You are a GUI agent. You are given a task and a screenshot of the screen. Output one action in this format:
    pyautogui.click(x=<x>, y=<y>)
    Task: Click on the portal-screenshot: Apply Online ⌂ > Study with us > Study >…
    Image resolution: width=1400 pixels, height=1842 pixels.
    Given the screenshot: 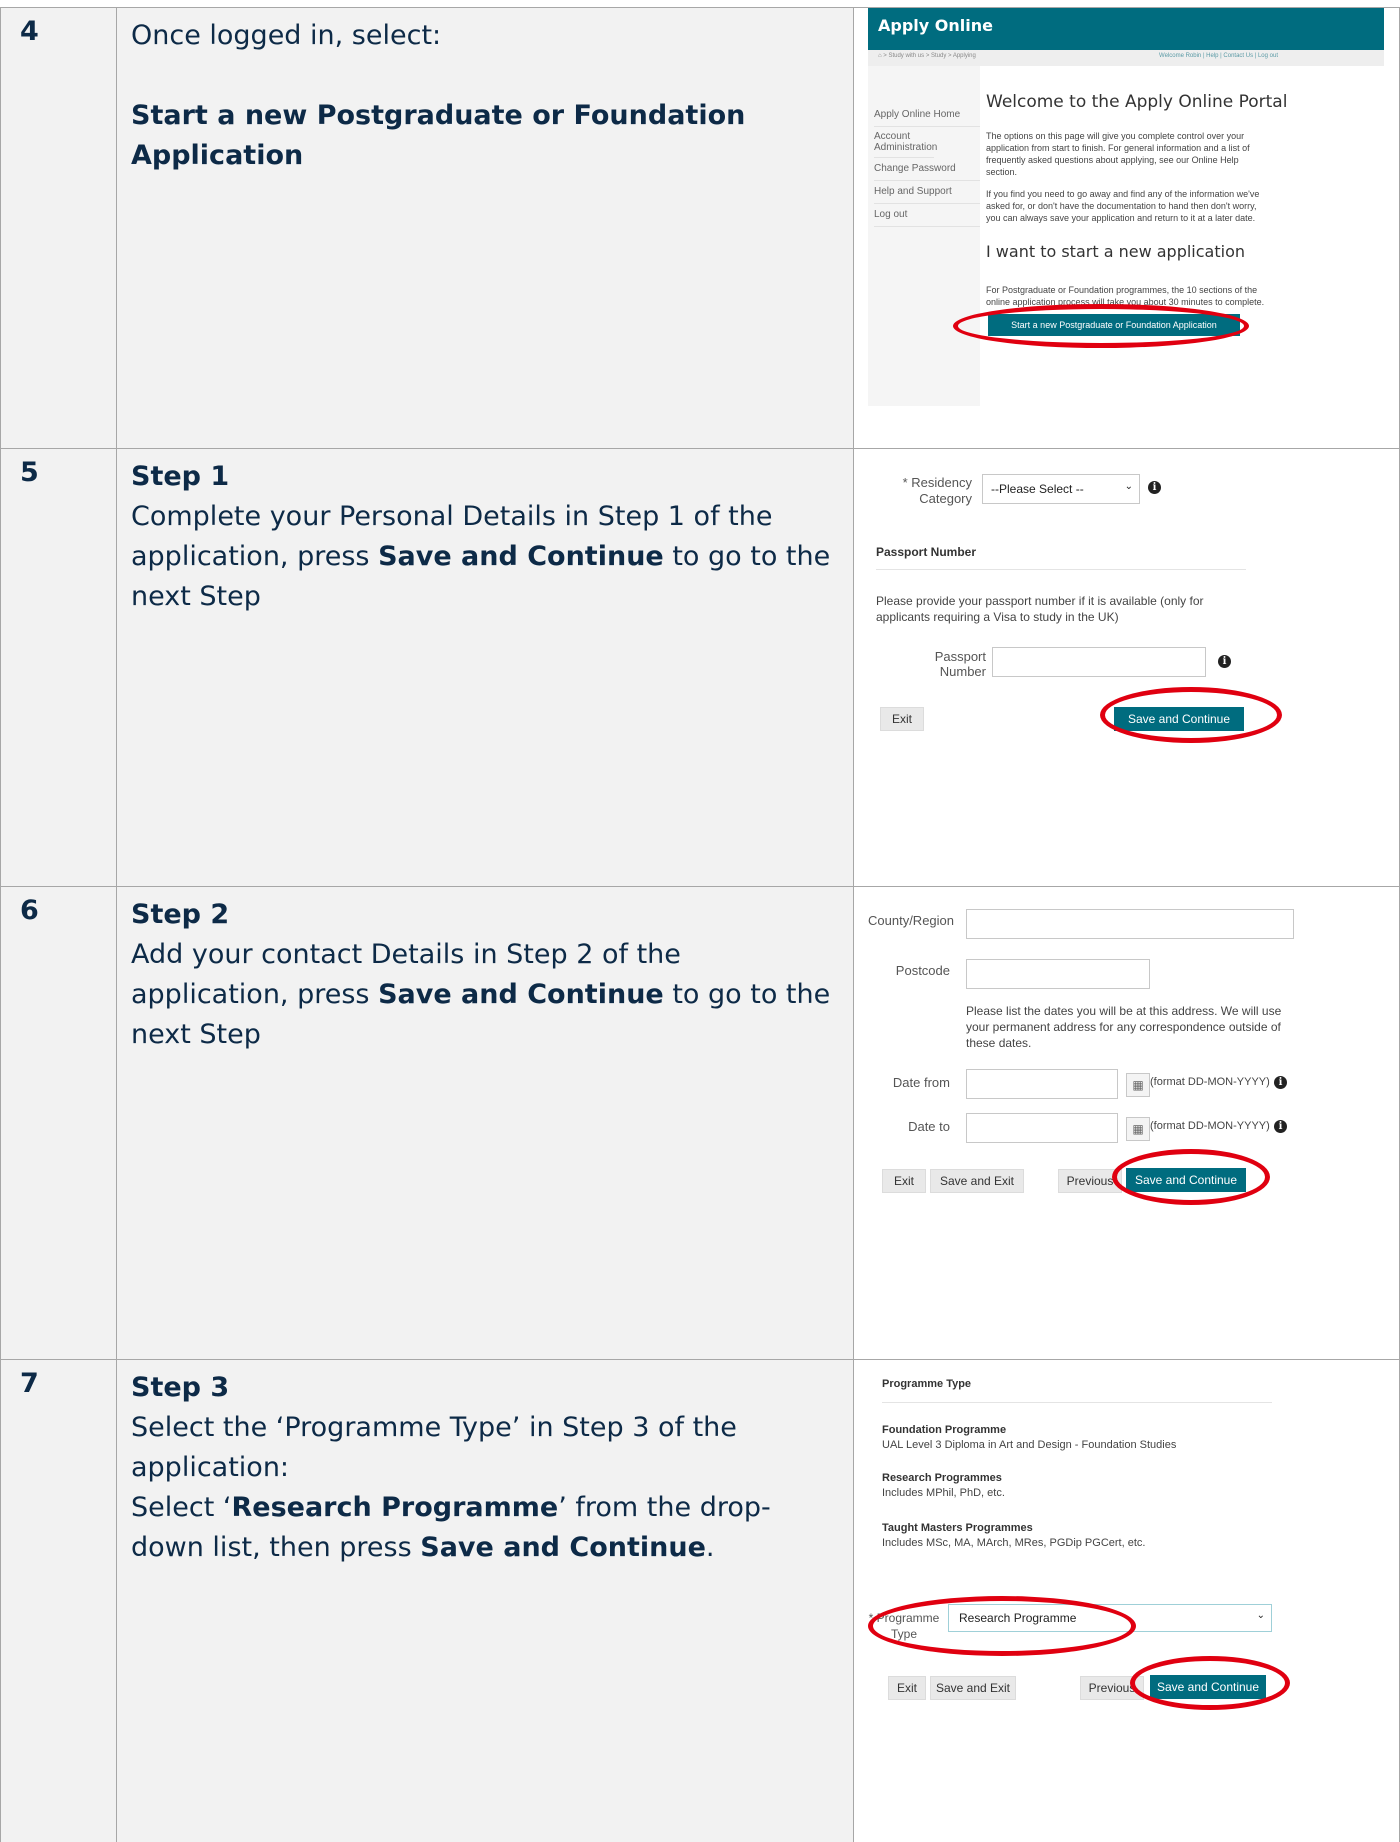 What is the action you would take?
    pyautogui.click(x=1126, y=207)
    